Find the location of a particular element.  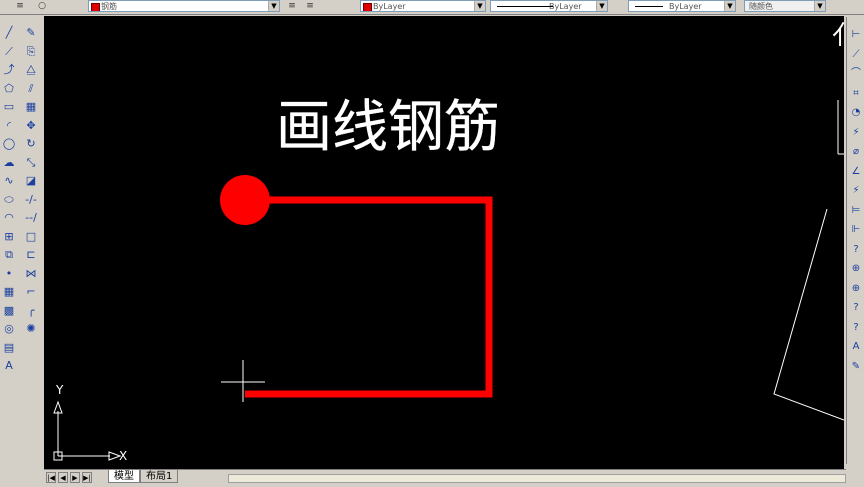

mirror-icon: ⧋ is located at coordinates (31, 70).